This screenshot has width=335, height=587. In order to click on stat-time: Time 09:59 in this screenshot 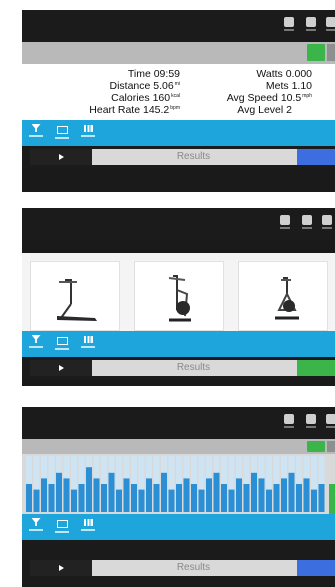, I will do `click(101, 74)`.